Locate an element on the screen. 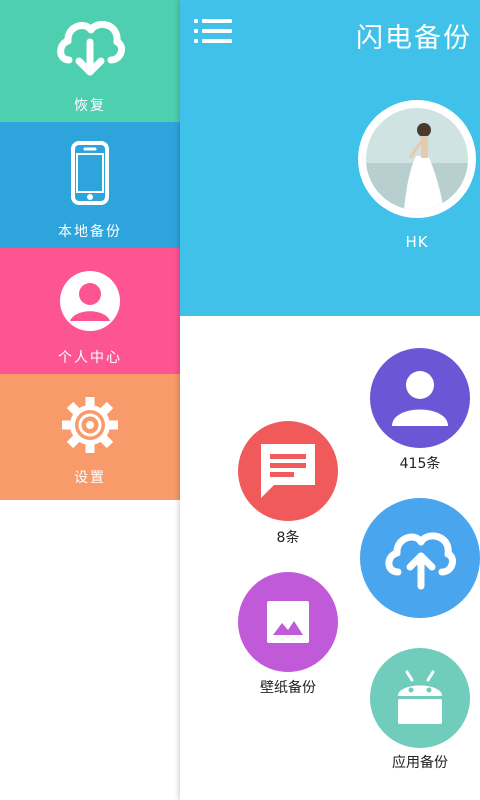 This screenshot has width=480, height=800. contacts-backup-button is located at coordinates (420, 398).